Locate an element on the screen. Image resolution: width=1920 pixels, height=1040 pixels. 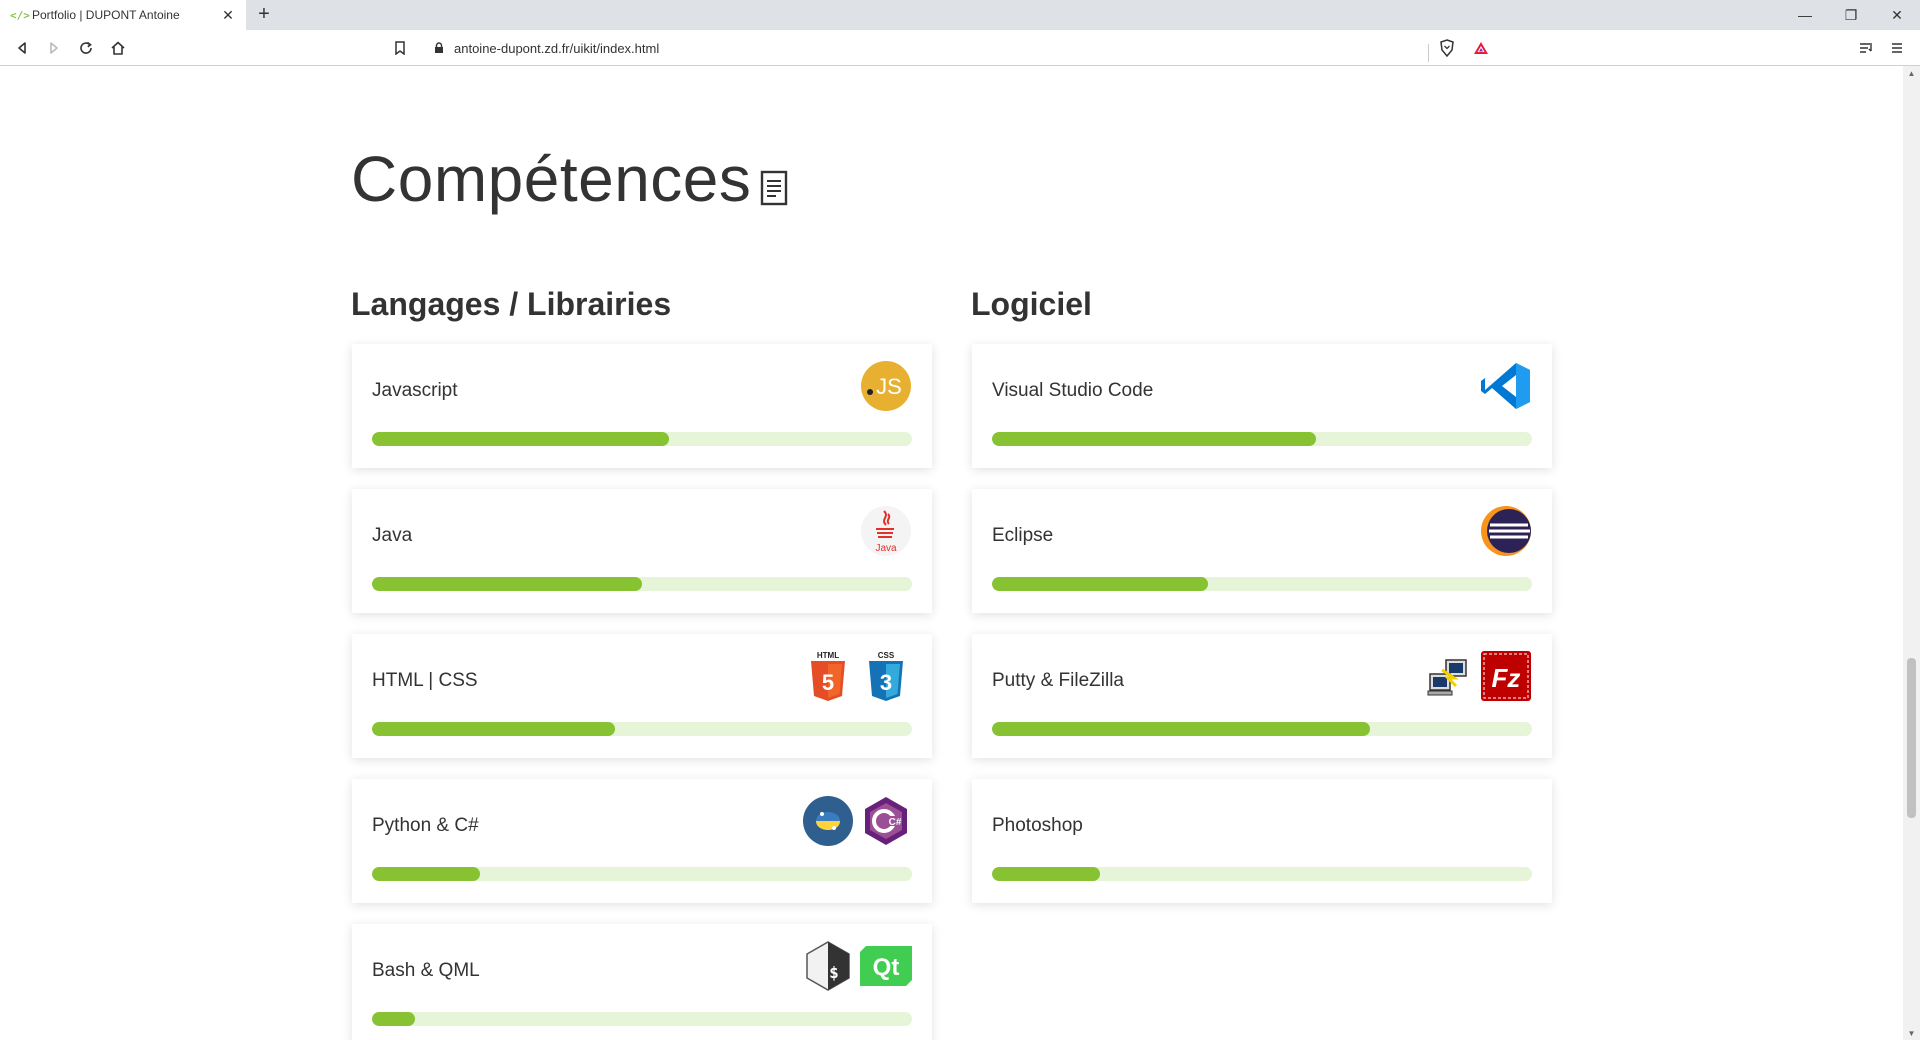
tab-close-icon: ✕ is located at coordinates (228, 15).